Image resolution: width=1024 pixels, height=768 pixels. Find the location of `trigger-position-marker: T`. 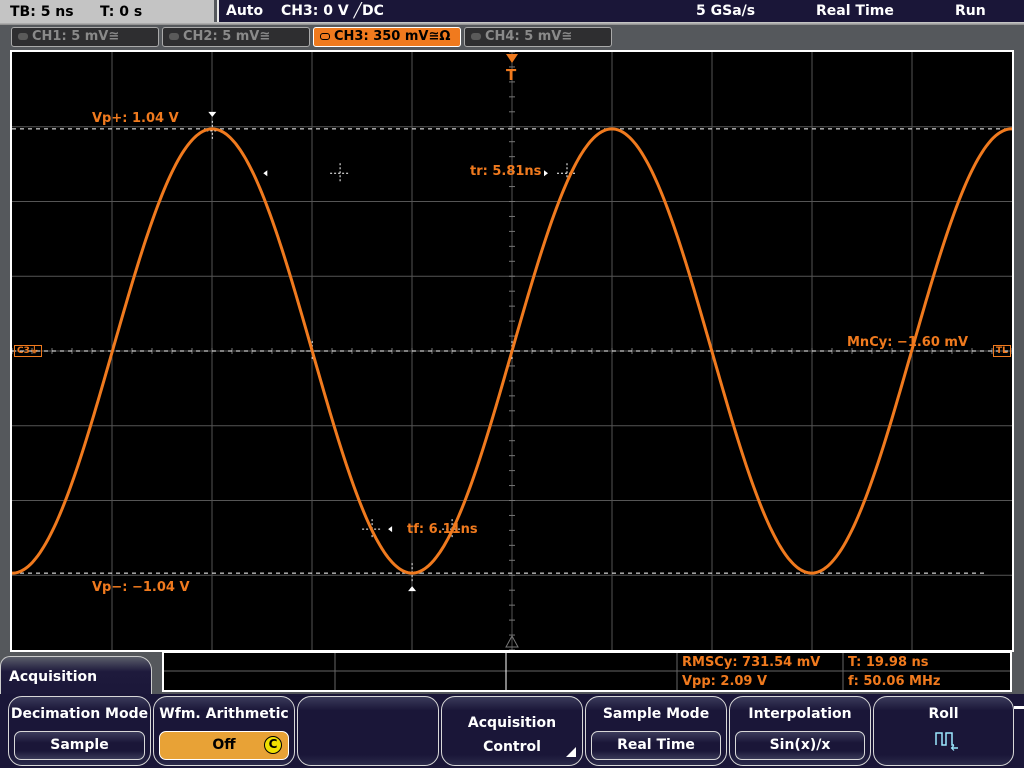

trigger-position-marker: T is located at coordinates (511, 75).